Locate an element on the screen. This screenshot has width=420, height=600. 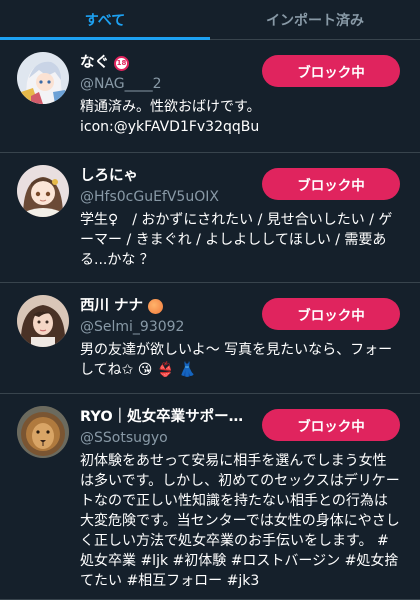
tab-all: すべて is located at coordinates (105, 20).